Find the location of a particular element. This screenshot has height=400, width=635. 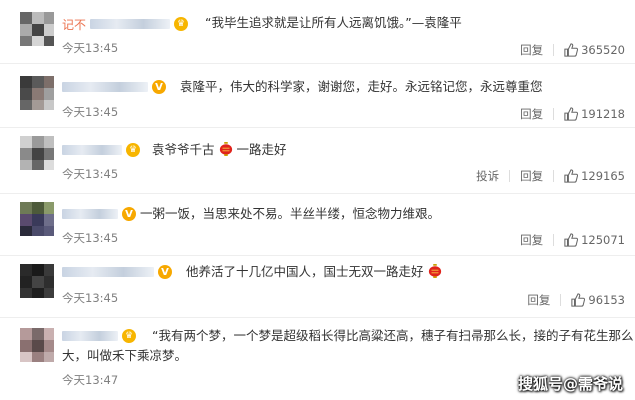

comment-actions: 回复 191218 is located at coordinates (572, 114).